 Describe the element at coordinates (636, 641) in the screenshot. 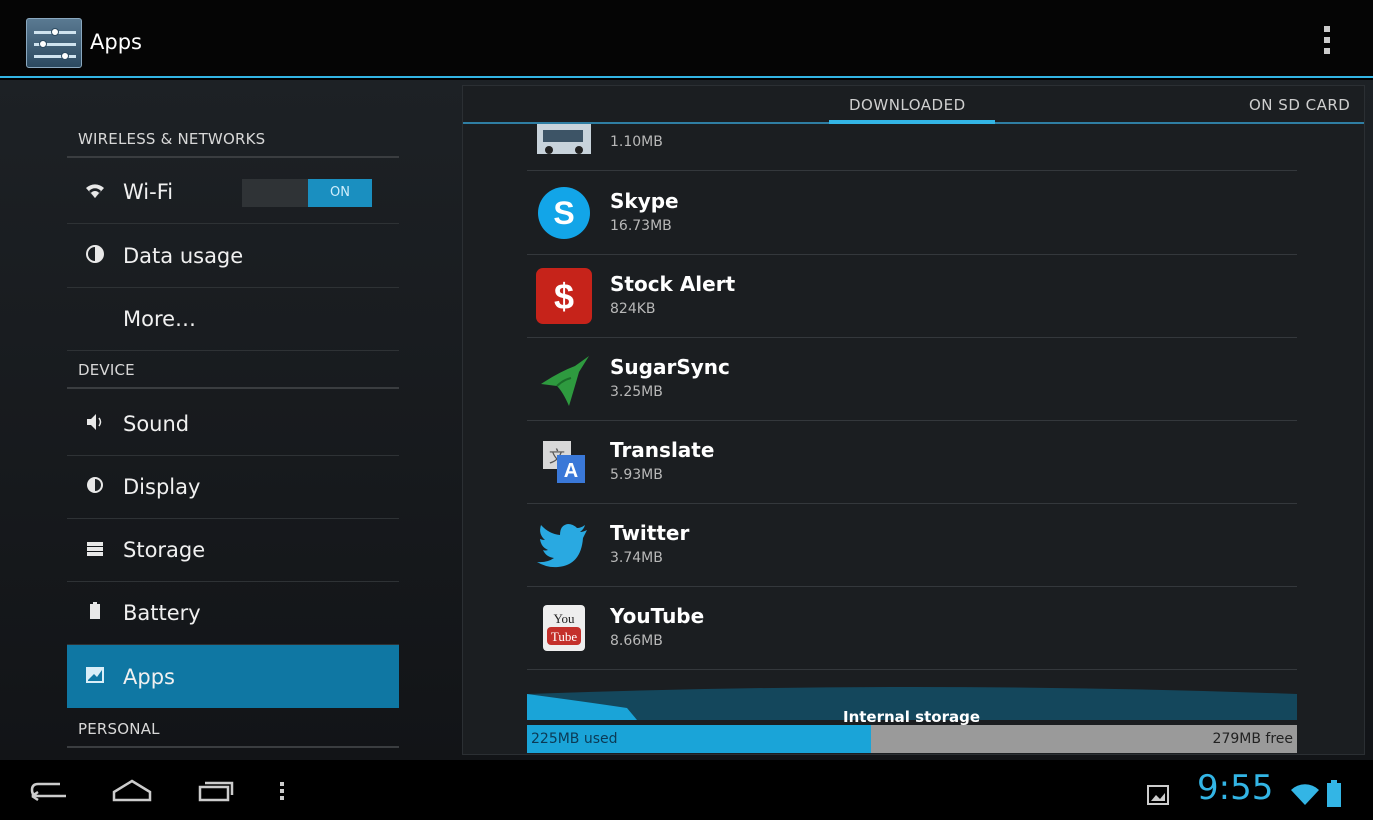

I see `app-size: 8.66MB` at that location.